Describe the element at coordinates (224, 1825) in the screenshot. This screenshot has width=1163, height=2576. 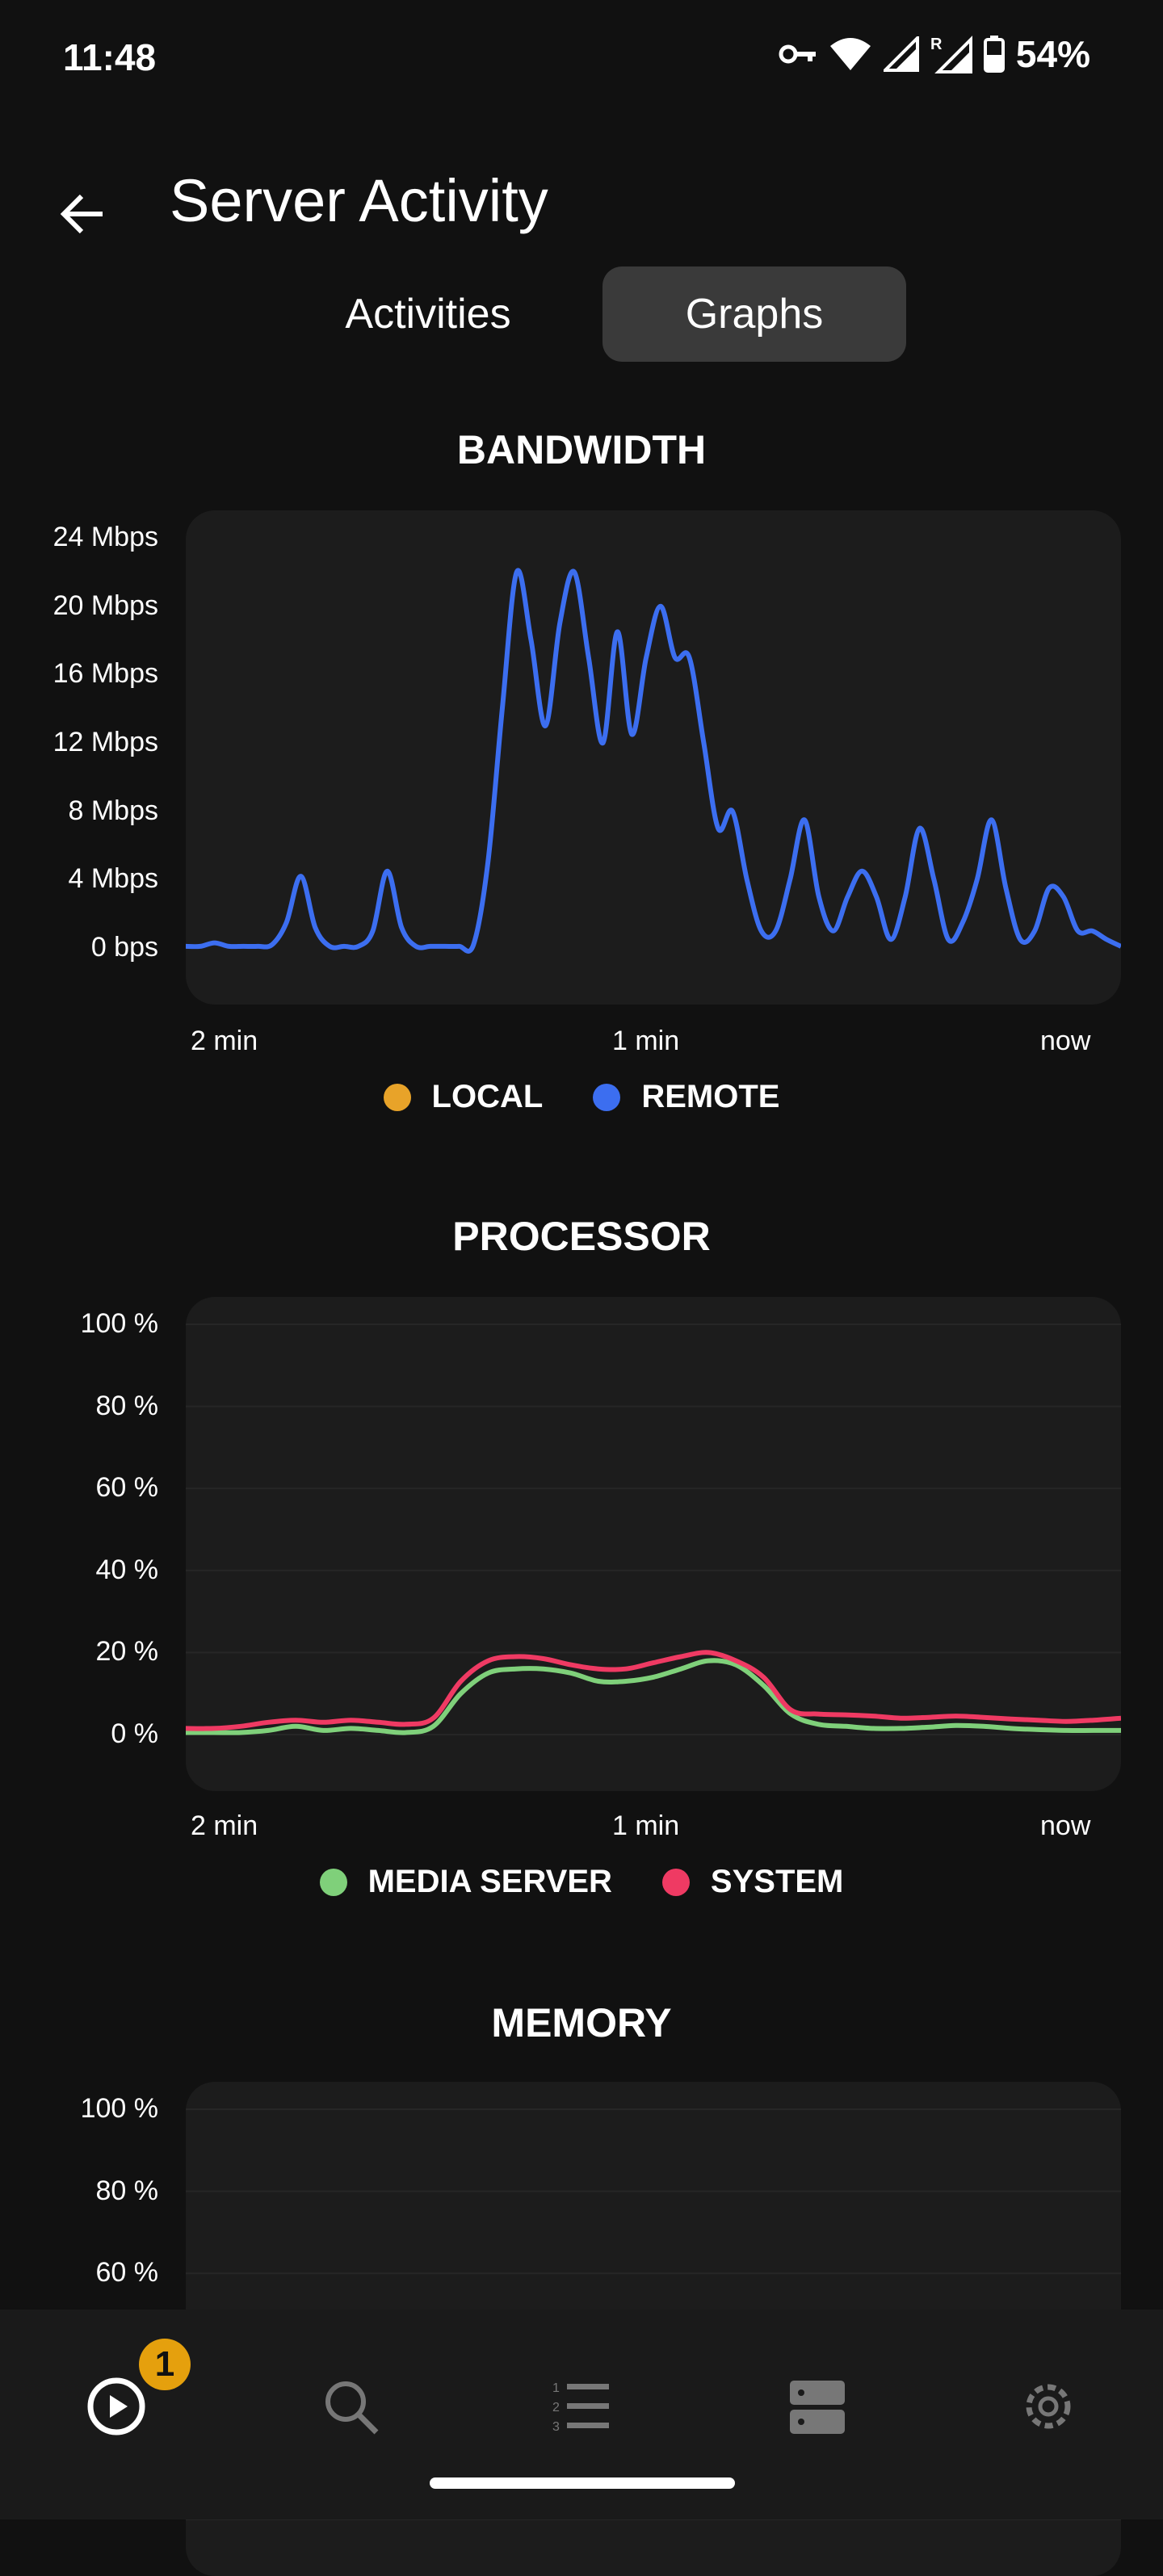
I see `processor-x-tick-0: 2 min` at that location.